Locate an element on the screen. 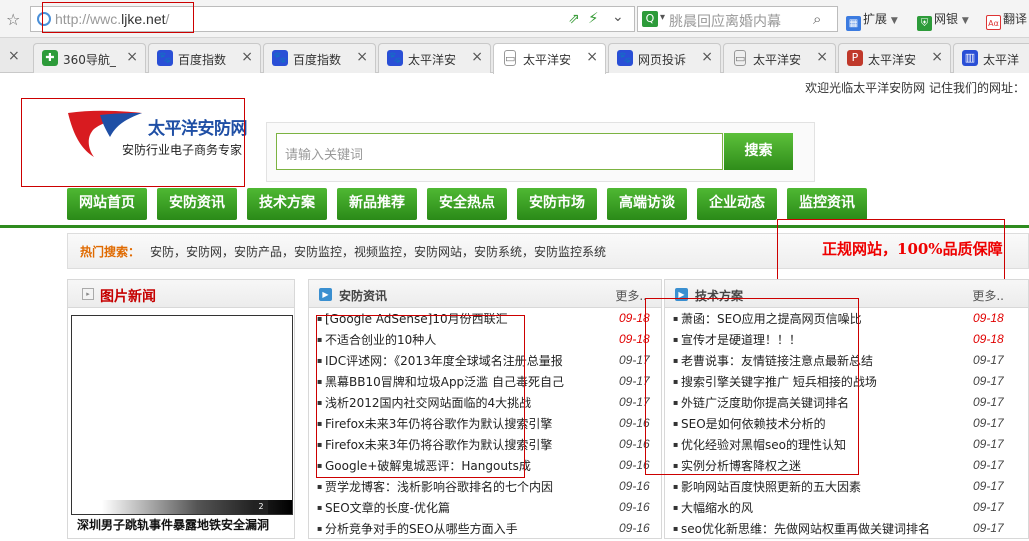  browser-search-box: Q ▾ 朓晨回应离婚内幕 ⌕ is located at coordinates (737, 19).